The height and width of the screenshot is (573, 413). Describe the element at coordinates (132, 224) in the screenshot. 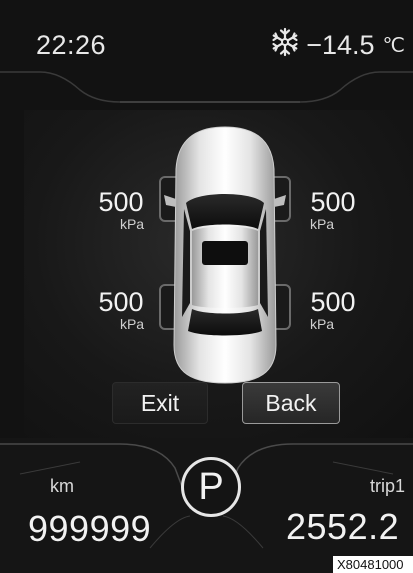

I see `front-left-pressure-unit: kPa` at that location.